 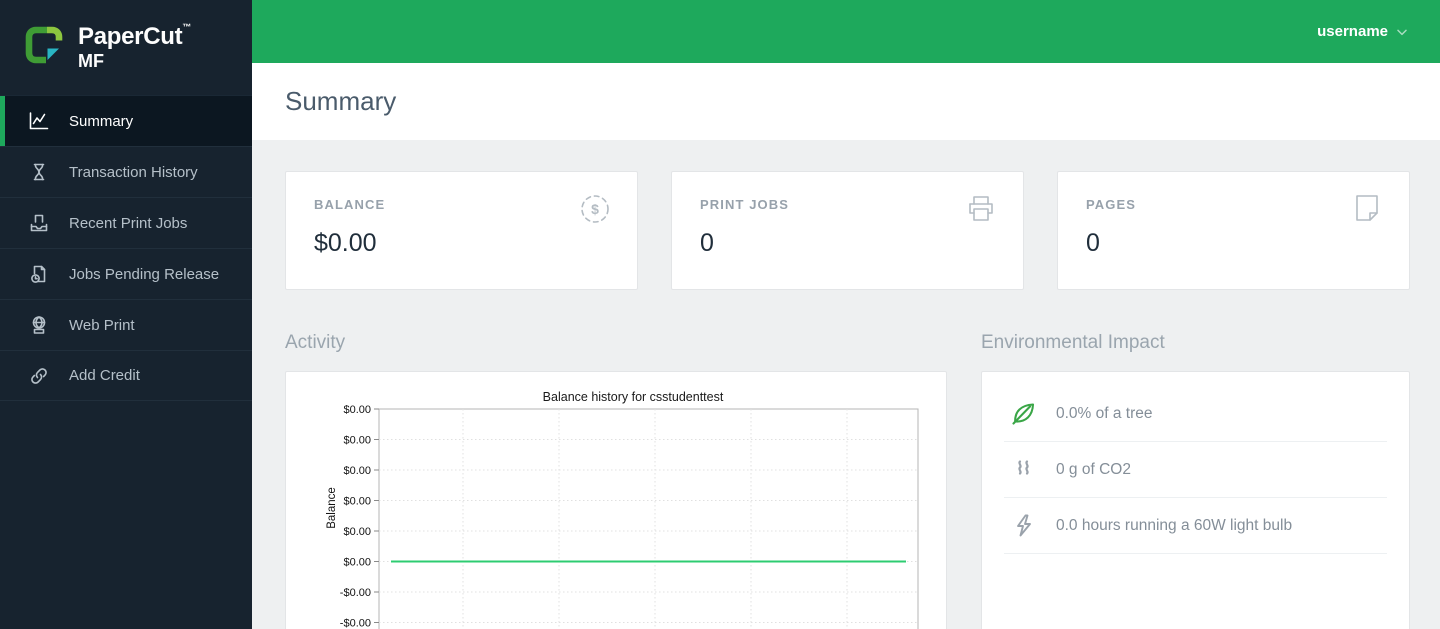 What do you see at coordinates (1352, 31) in the screenshot?
I see `username: username` at bounding box center [1352, 31].